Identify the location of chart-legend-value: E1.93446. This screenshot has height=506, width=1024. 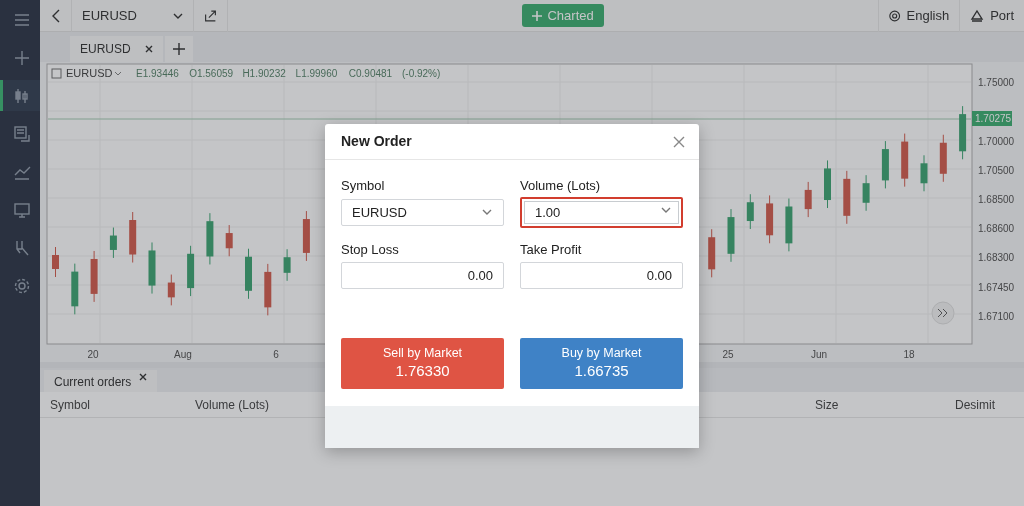
(157, 73).